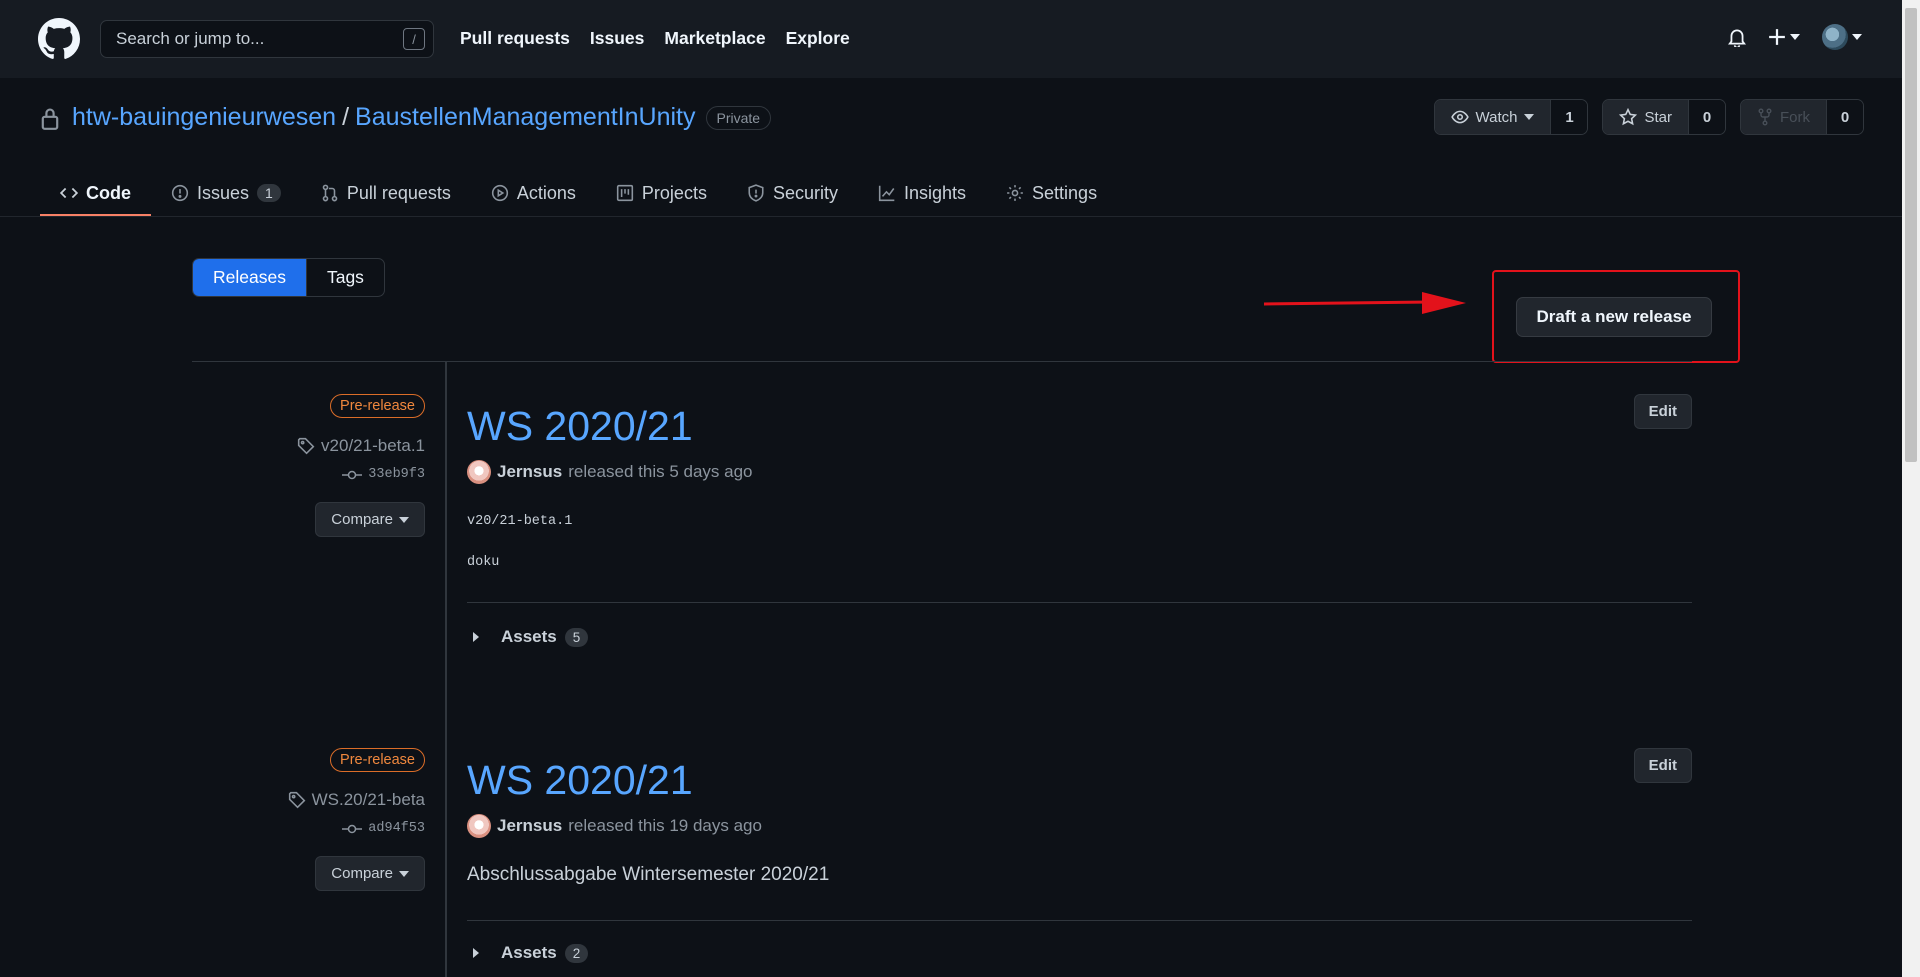 This screenshot has width=1920, height=977. Describe the element at coordinates (533, 193) in the screenshot. I see `tab-actions: Actions` at that location.